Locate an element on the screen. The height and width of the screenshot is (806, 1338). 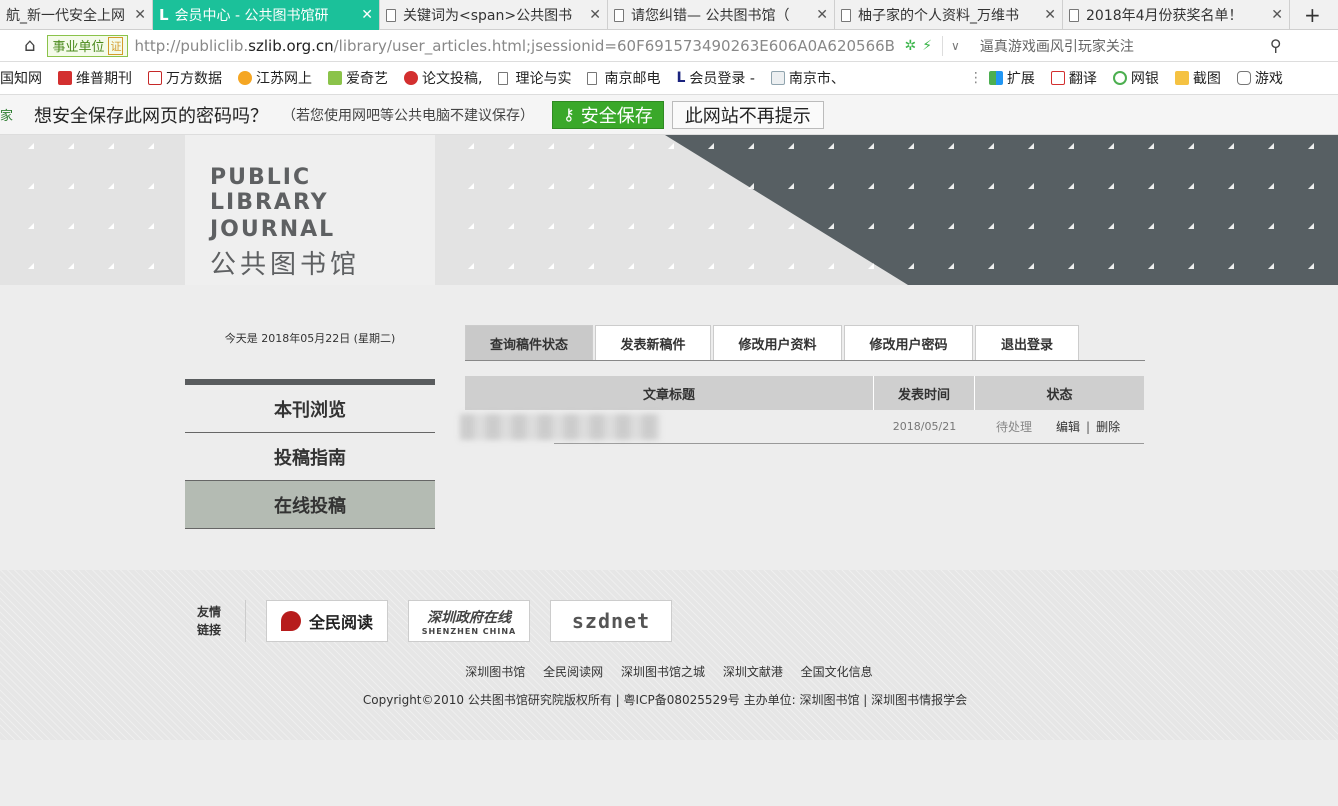
save-password-button: ⚷ 安全保存 is located at coordinates (608, 114).